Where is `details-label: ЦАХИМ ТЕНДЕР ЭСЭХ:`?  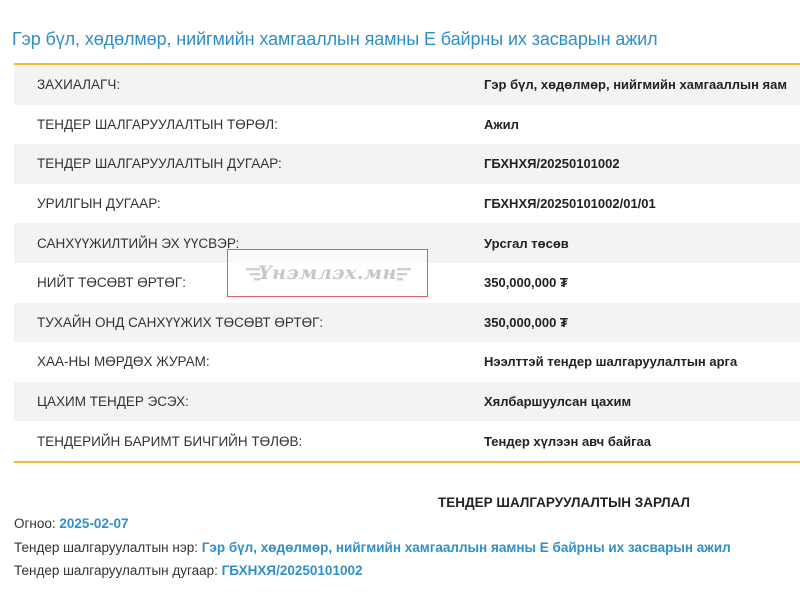
details-label: ЦАХИМ ТЕНДЕР ЭСЭХ: is located at coordinates (113, 402).